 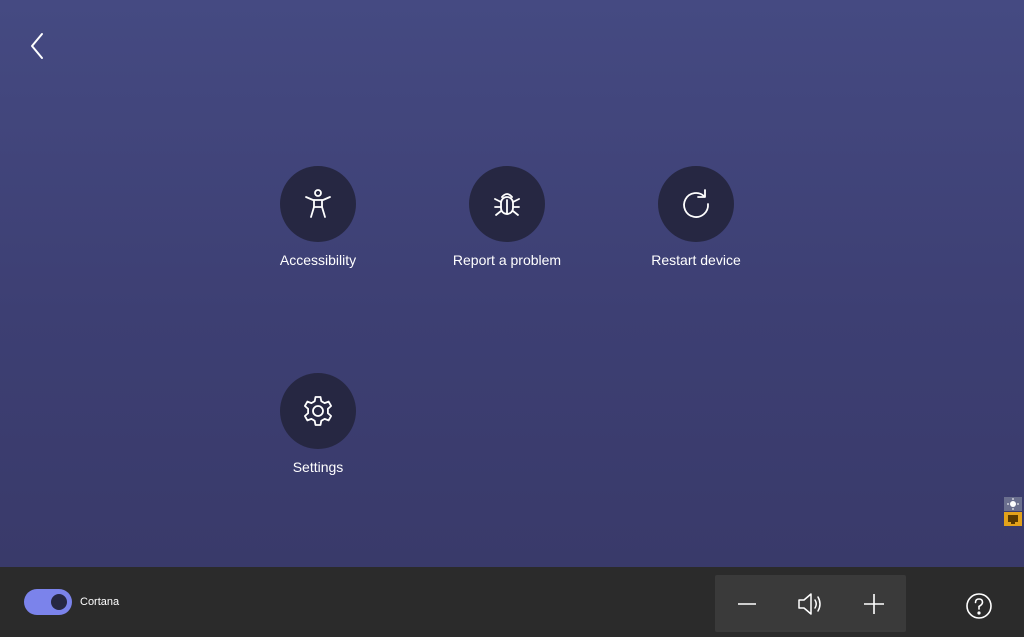 I want to click on chevron-left-icon, so click(x=37, y=46).